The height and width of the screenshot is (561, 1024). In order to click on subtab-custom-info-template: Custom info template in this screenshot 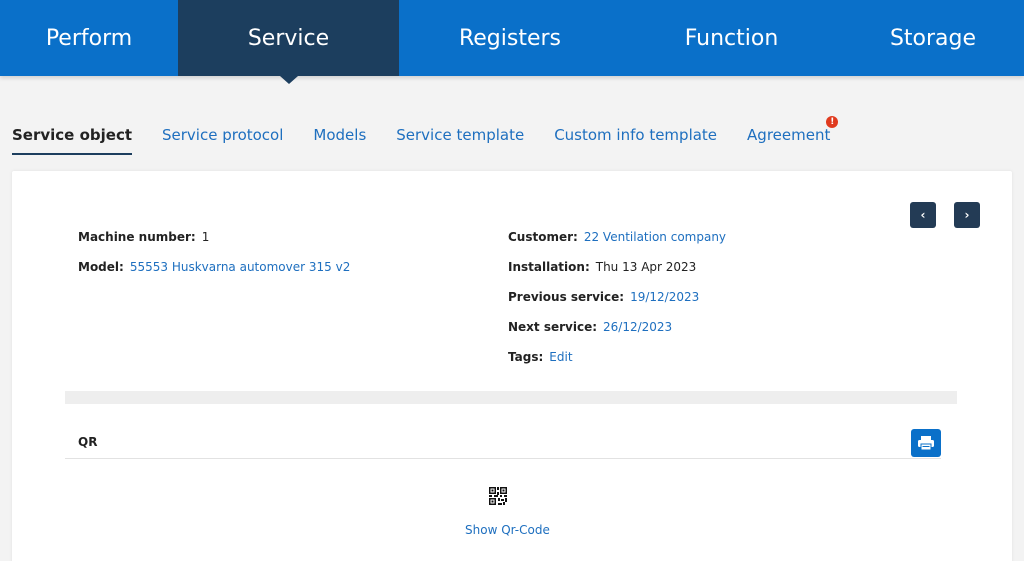, I will do `click(635, 135)`.